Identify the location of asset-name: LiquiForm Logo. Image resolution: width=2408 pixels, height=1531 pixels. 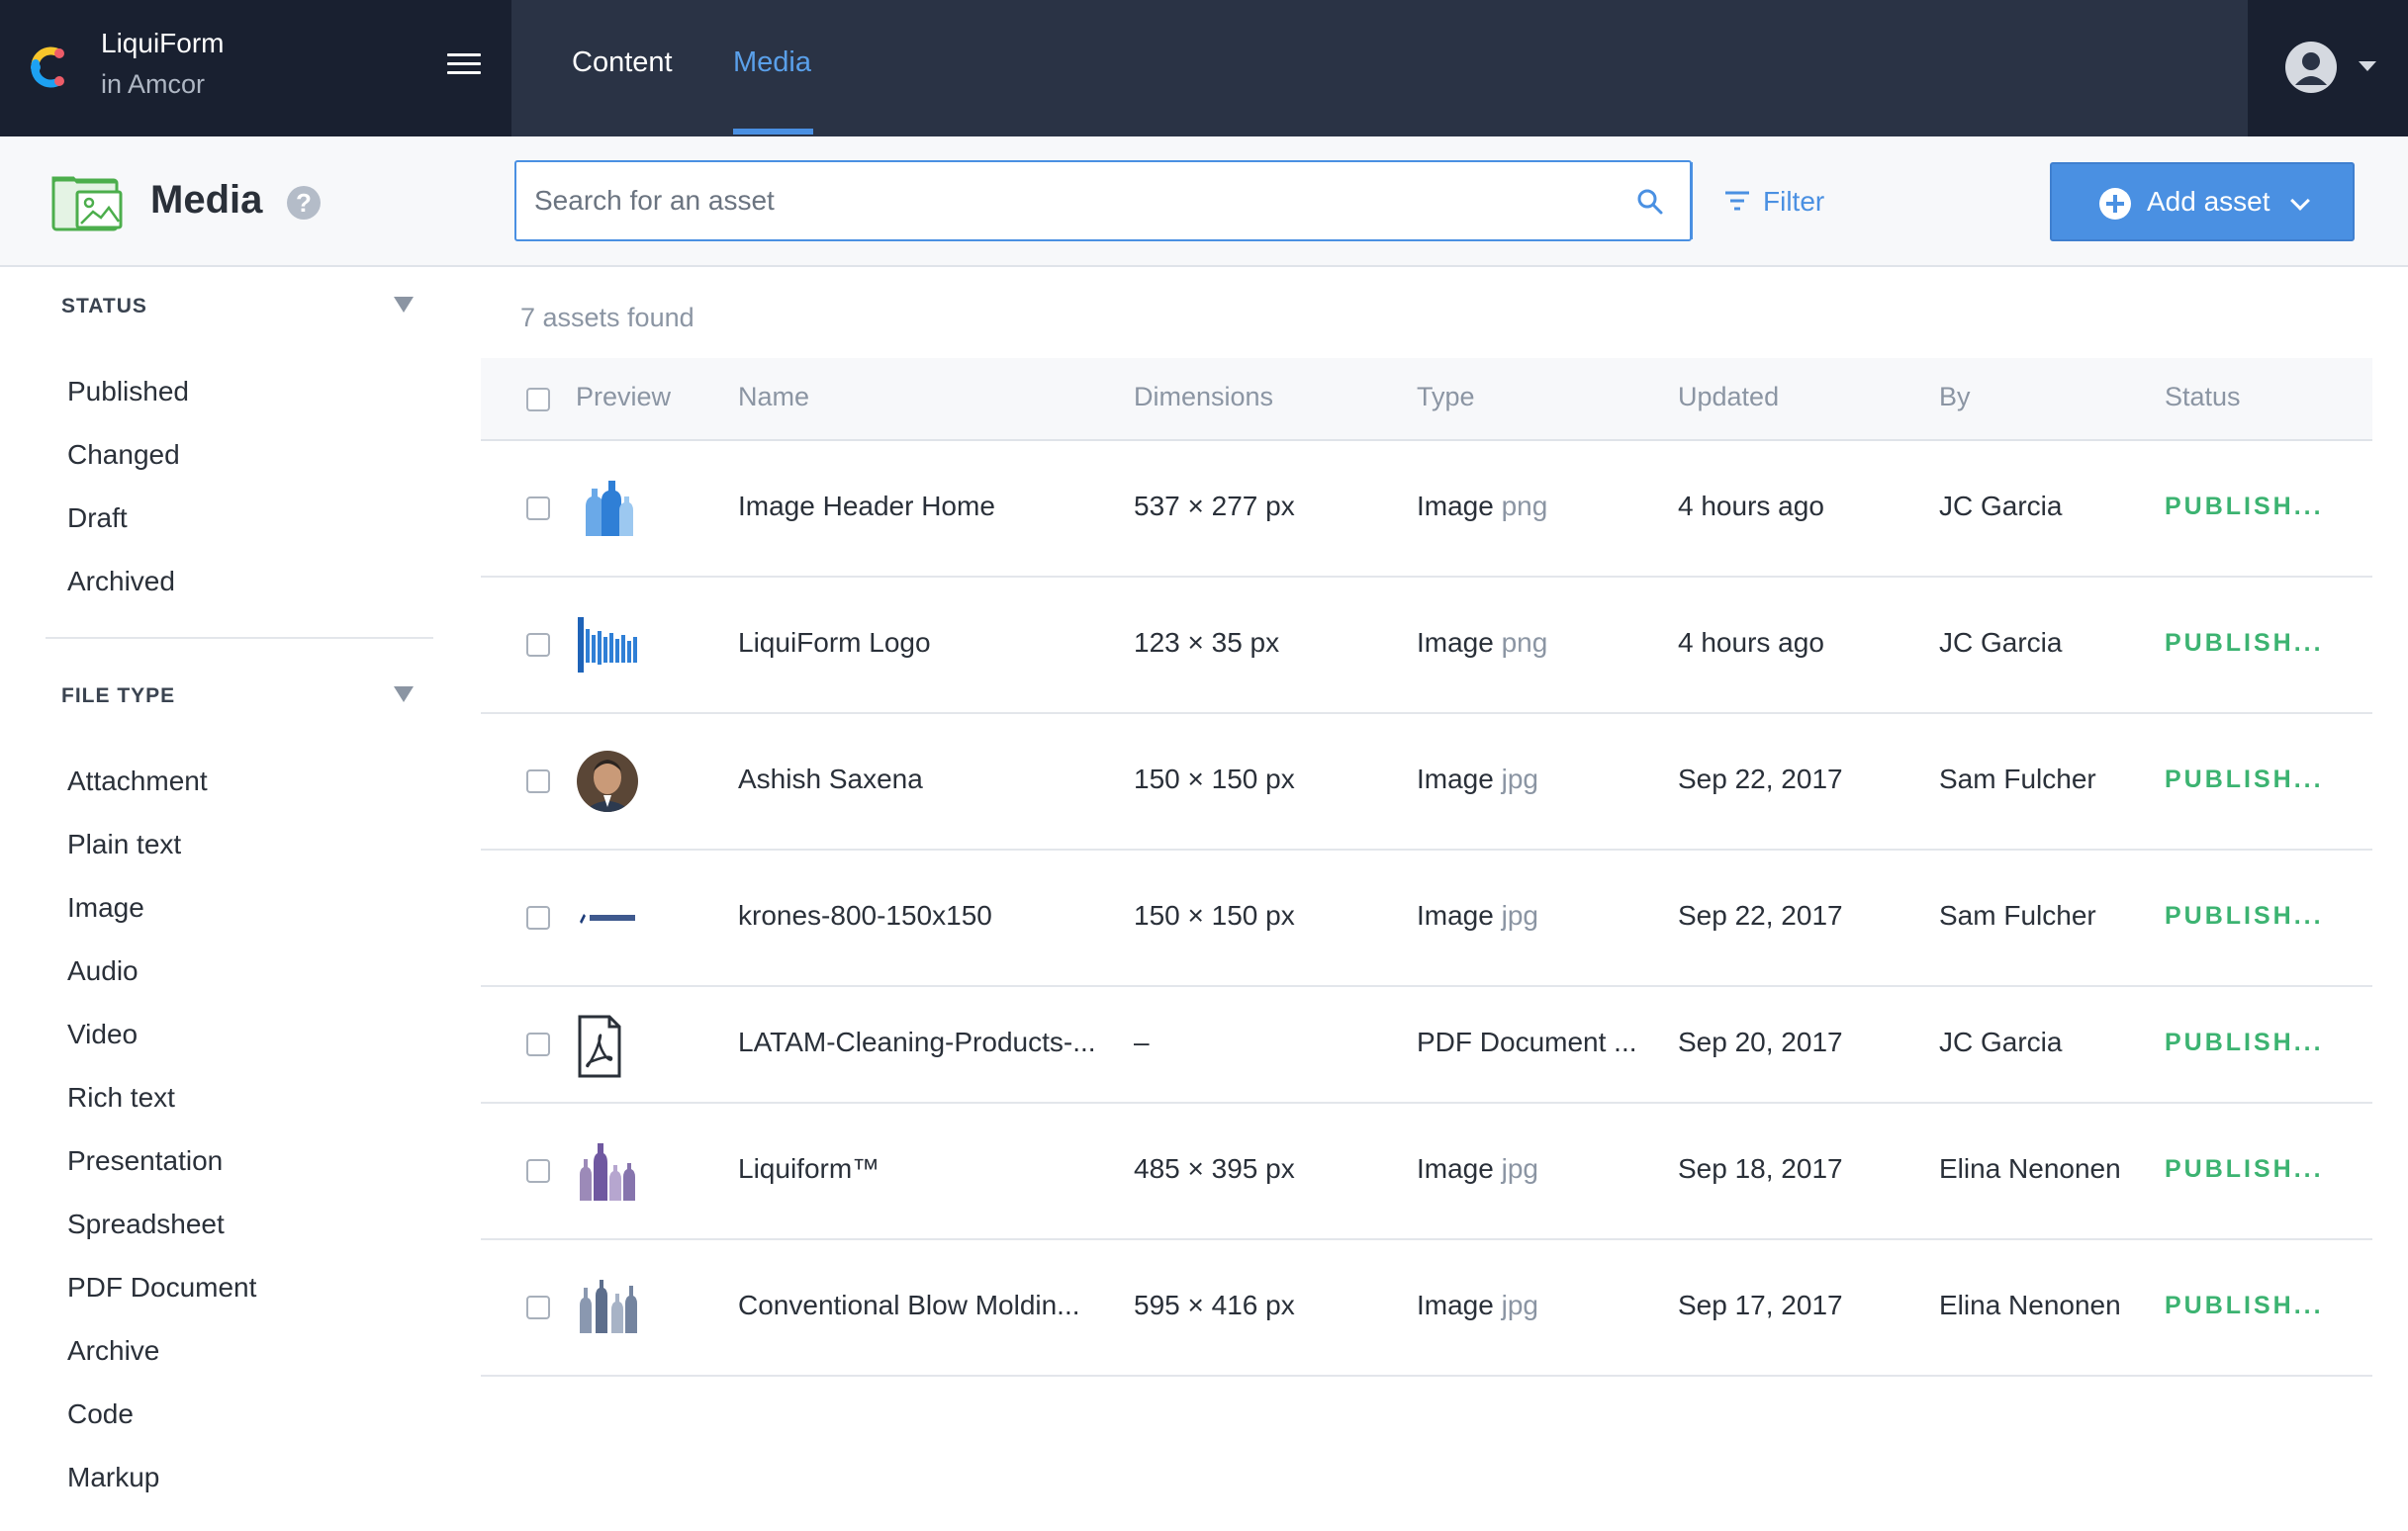
(834, 643).